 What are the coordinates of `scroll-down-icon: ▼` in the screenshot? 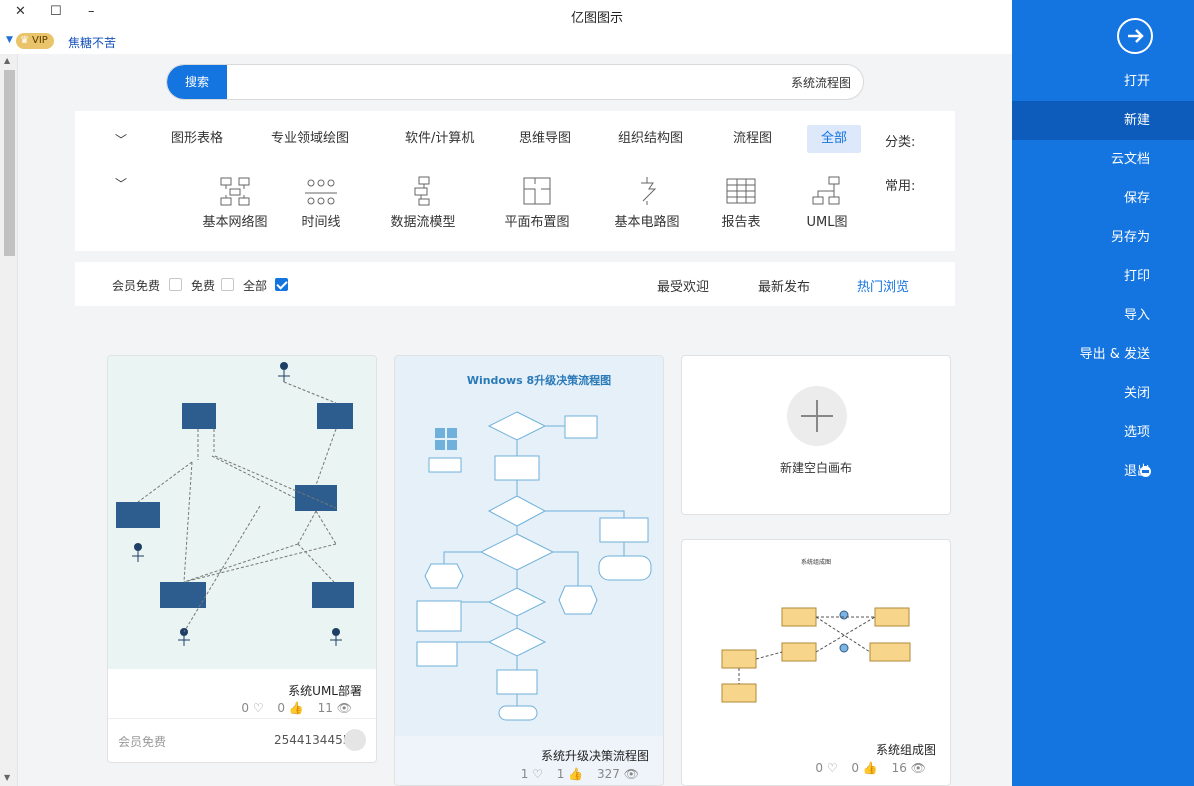 It's located at (7, 777).